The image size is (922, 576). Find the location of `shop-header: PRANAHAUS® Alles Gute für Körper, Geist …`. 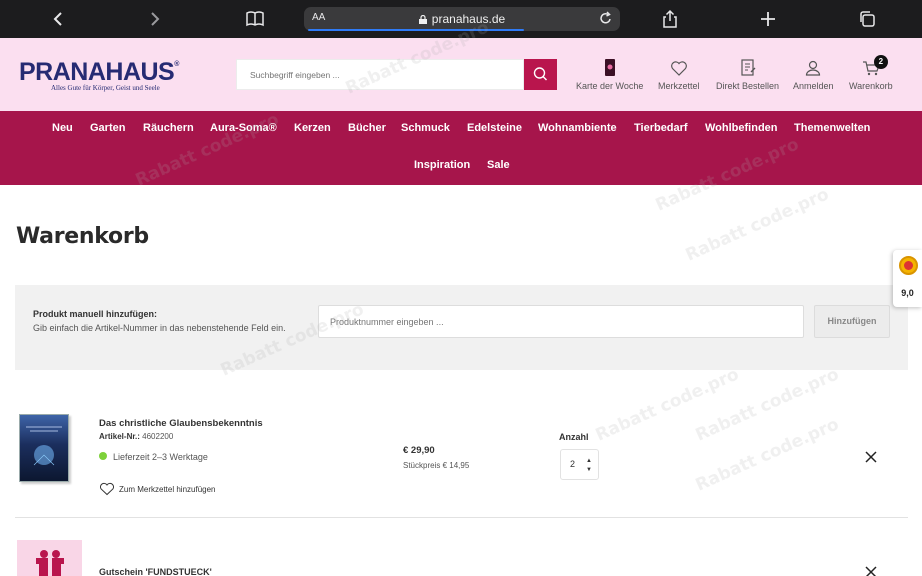

shop-header: PRANAHAUS® Alles Gute für Körper, Geist … is located at coordinates (461, 74).